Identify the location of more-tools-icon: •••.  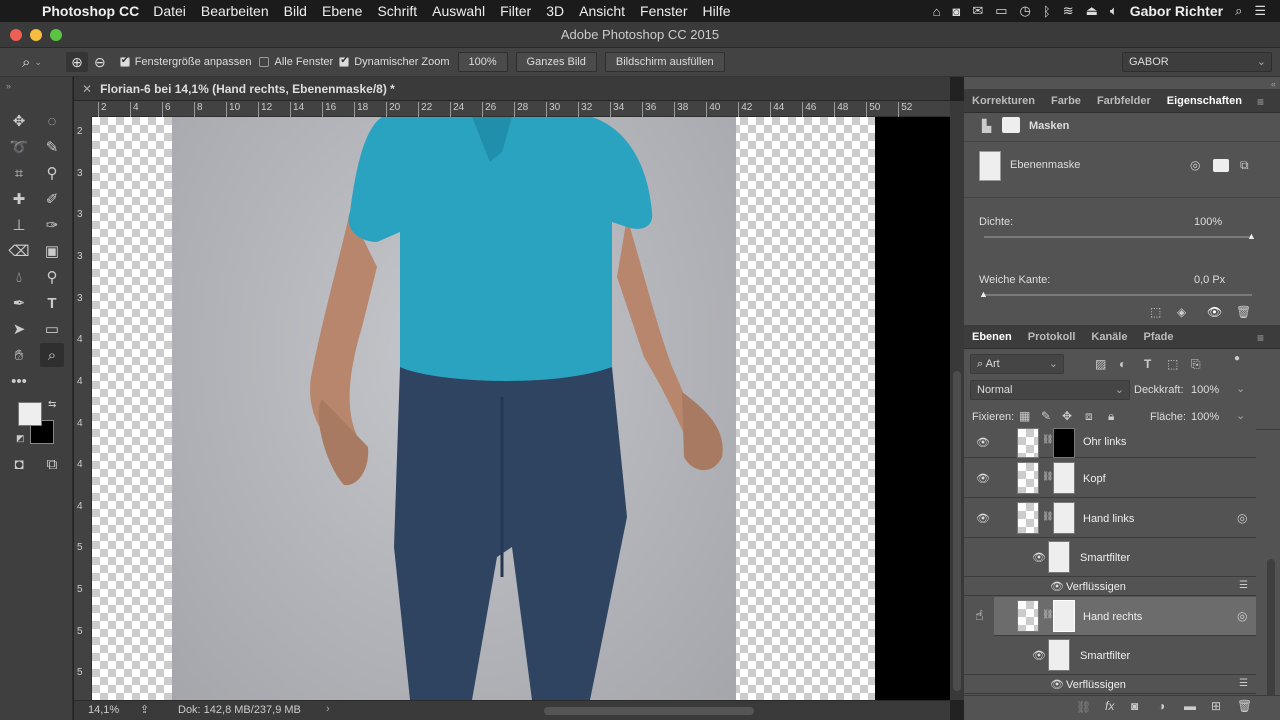
(19, 381).